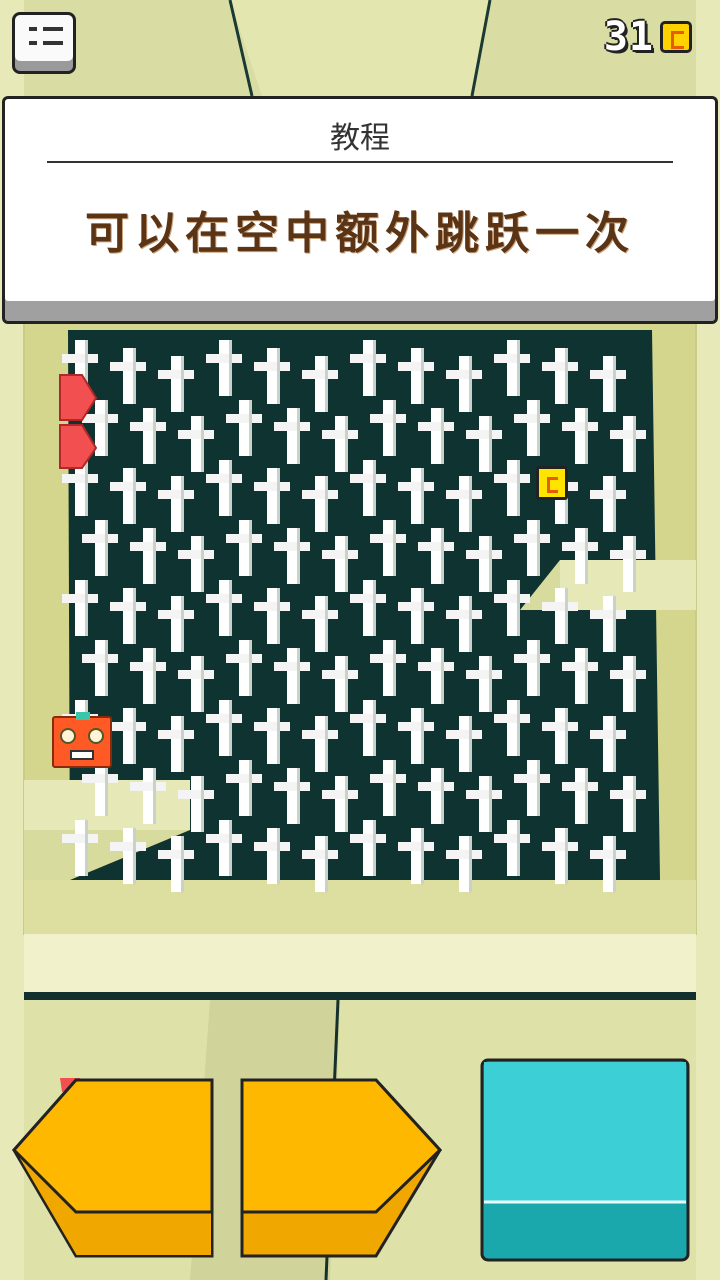 This screenshot has width=720, height=1280. I want to click on right-arrow-button, so click(341, 1168).